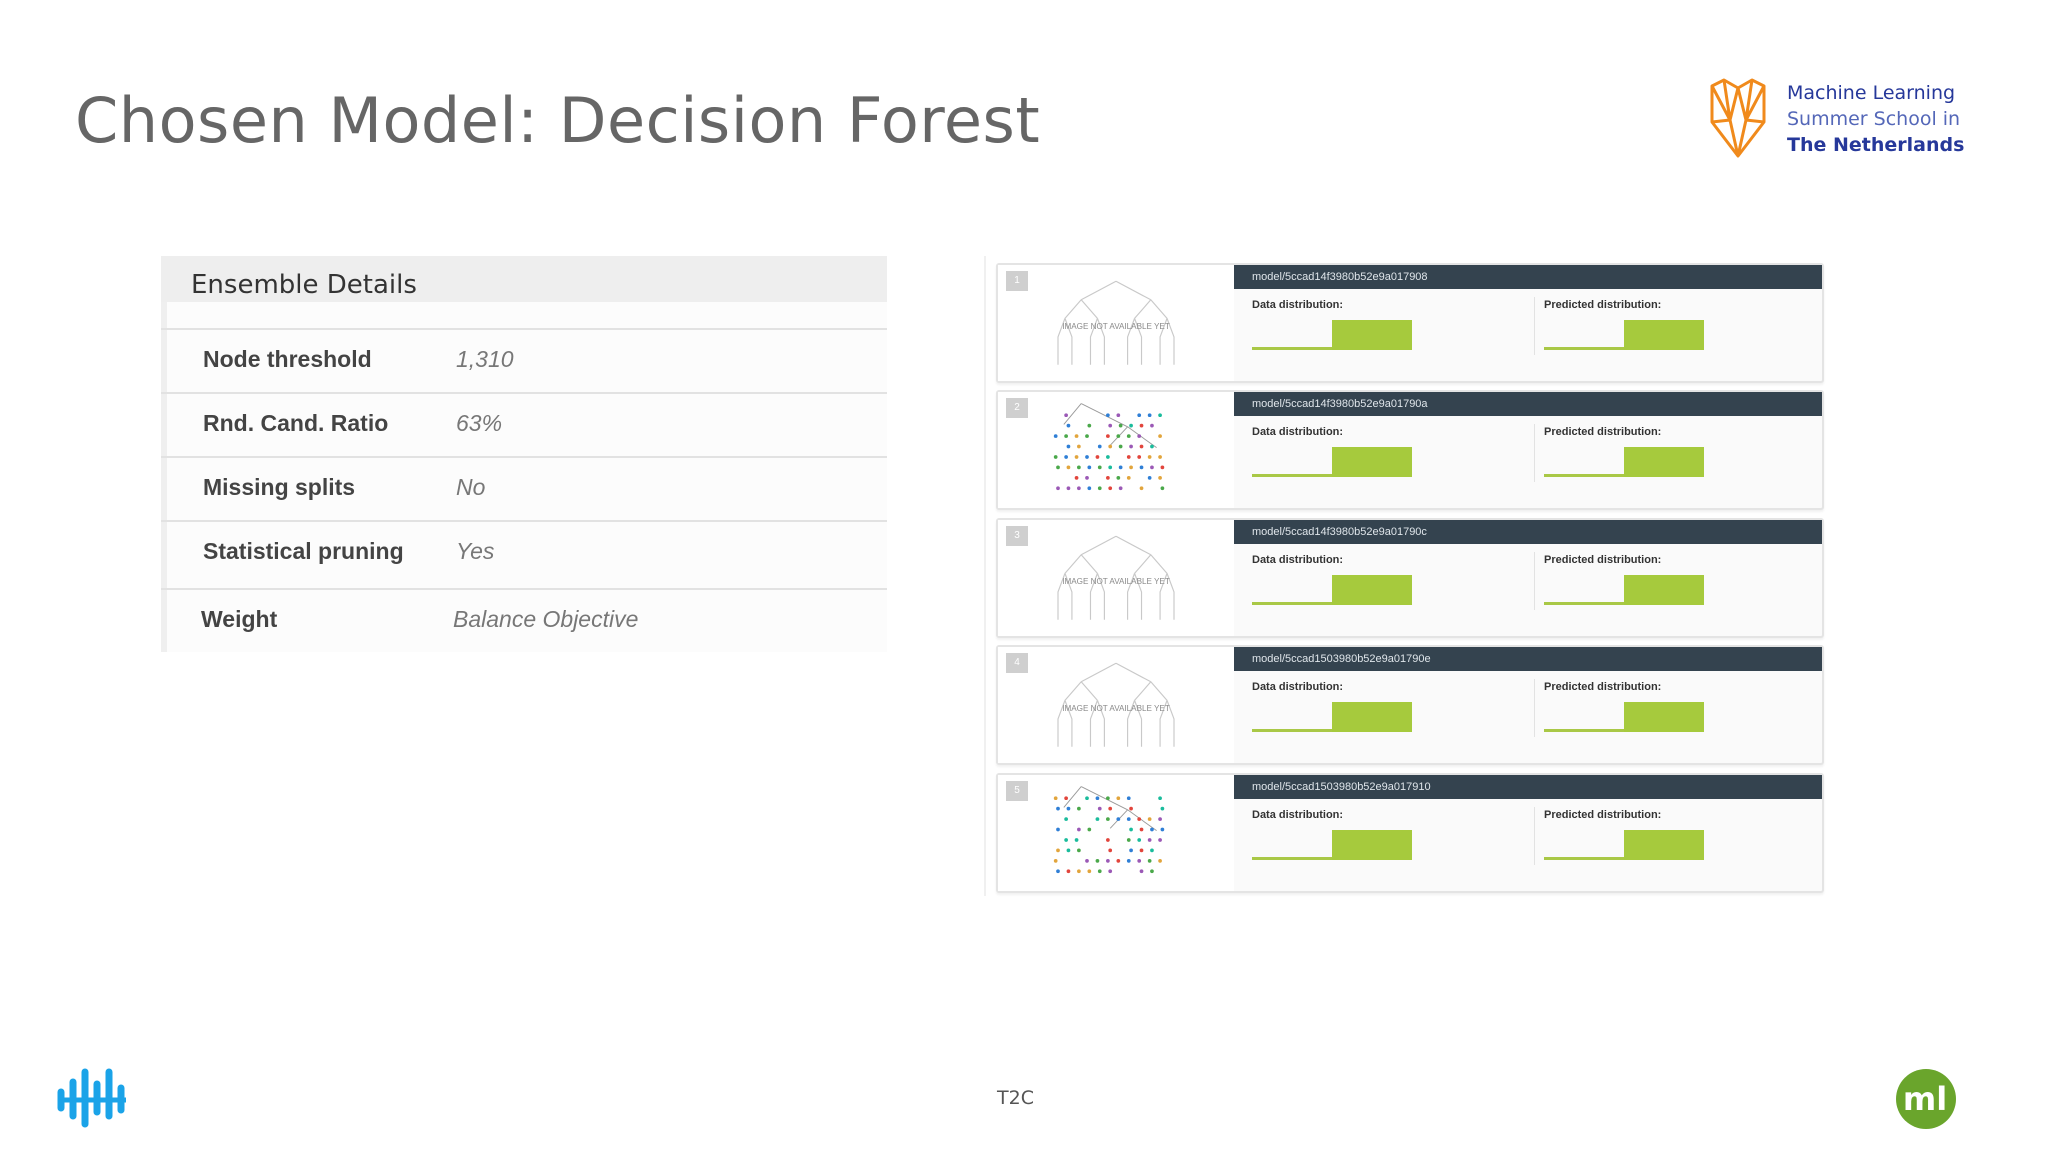 The height and width of the screenshot is (1152, 2048). I want to click on ml-logo-icon: ml, so click(1926, 1099).